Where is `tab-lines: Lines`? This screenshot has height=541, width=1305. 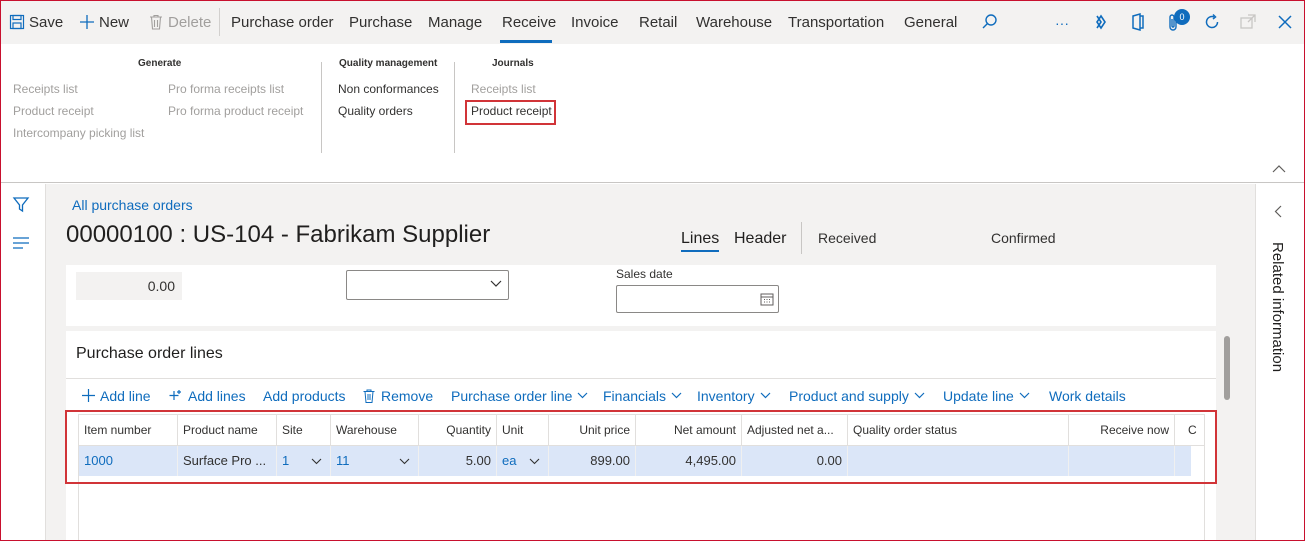
tab-lines: Lines is located at coordinates (700, 239).